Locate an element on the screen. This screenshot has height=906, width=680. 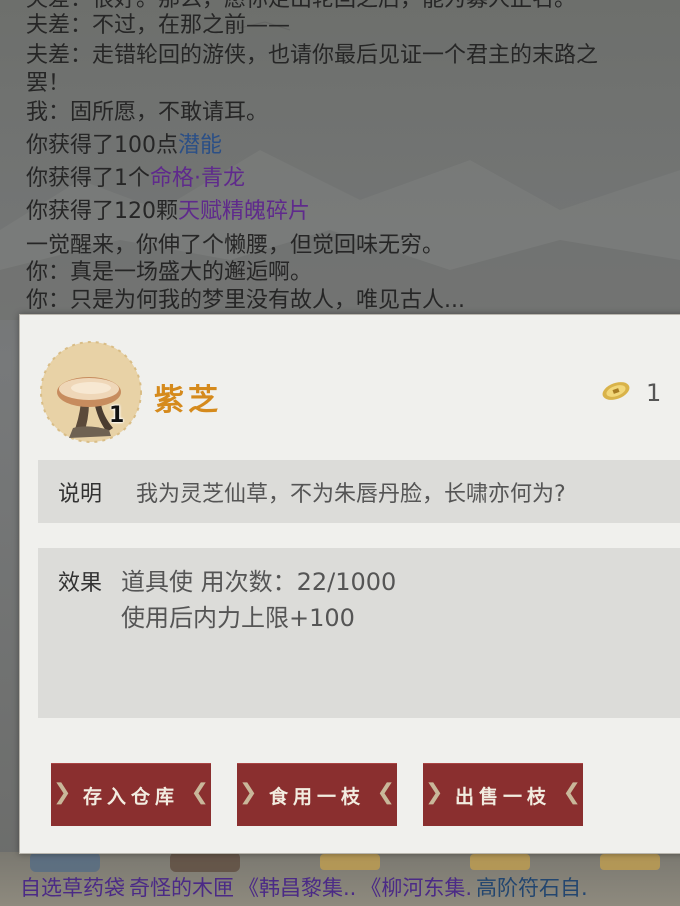
eat-button-label: 食用一枝 is located at coordinates (316, 796).